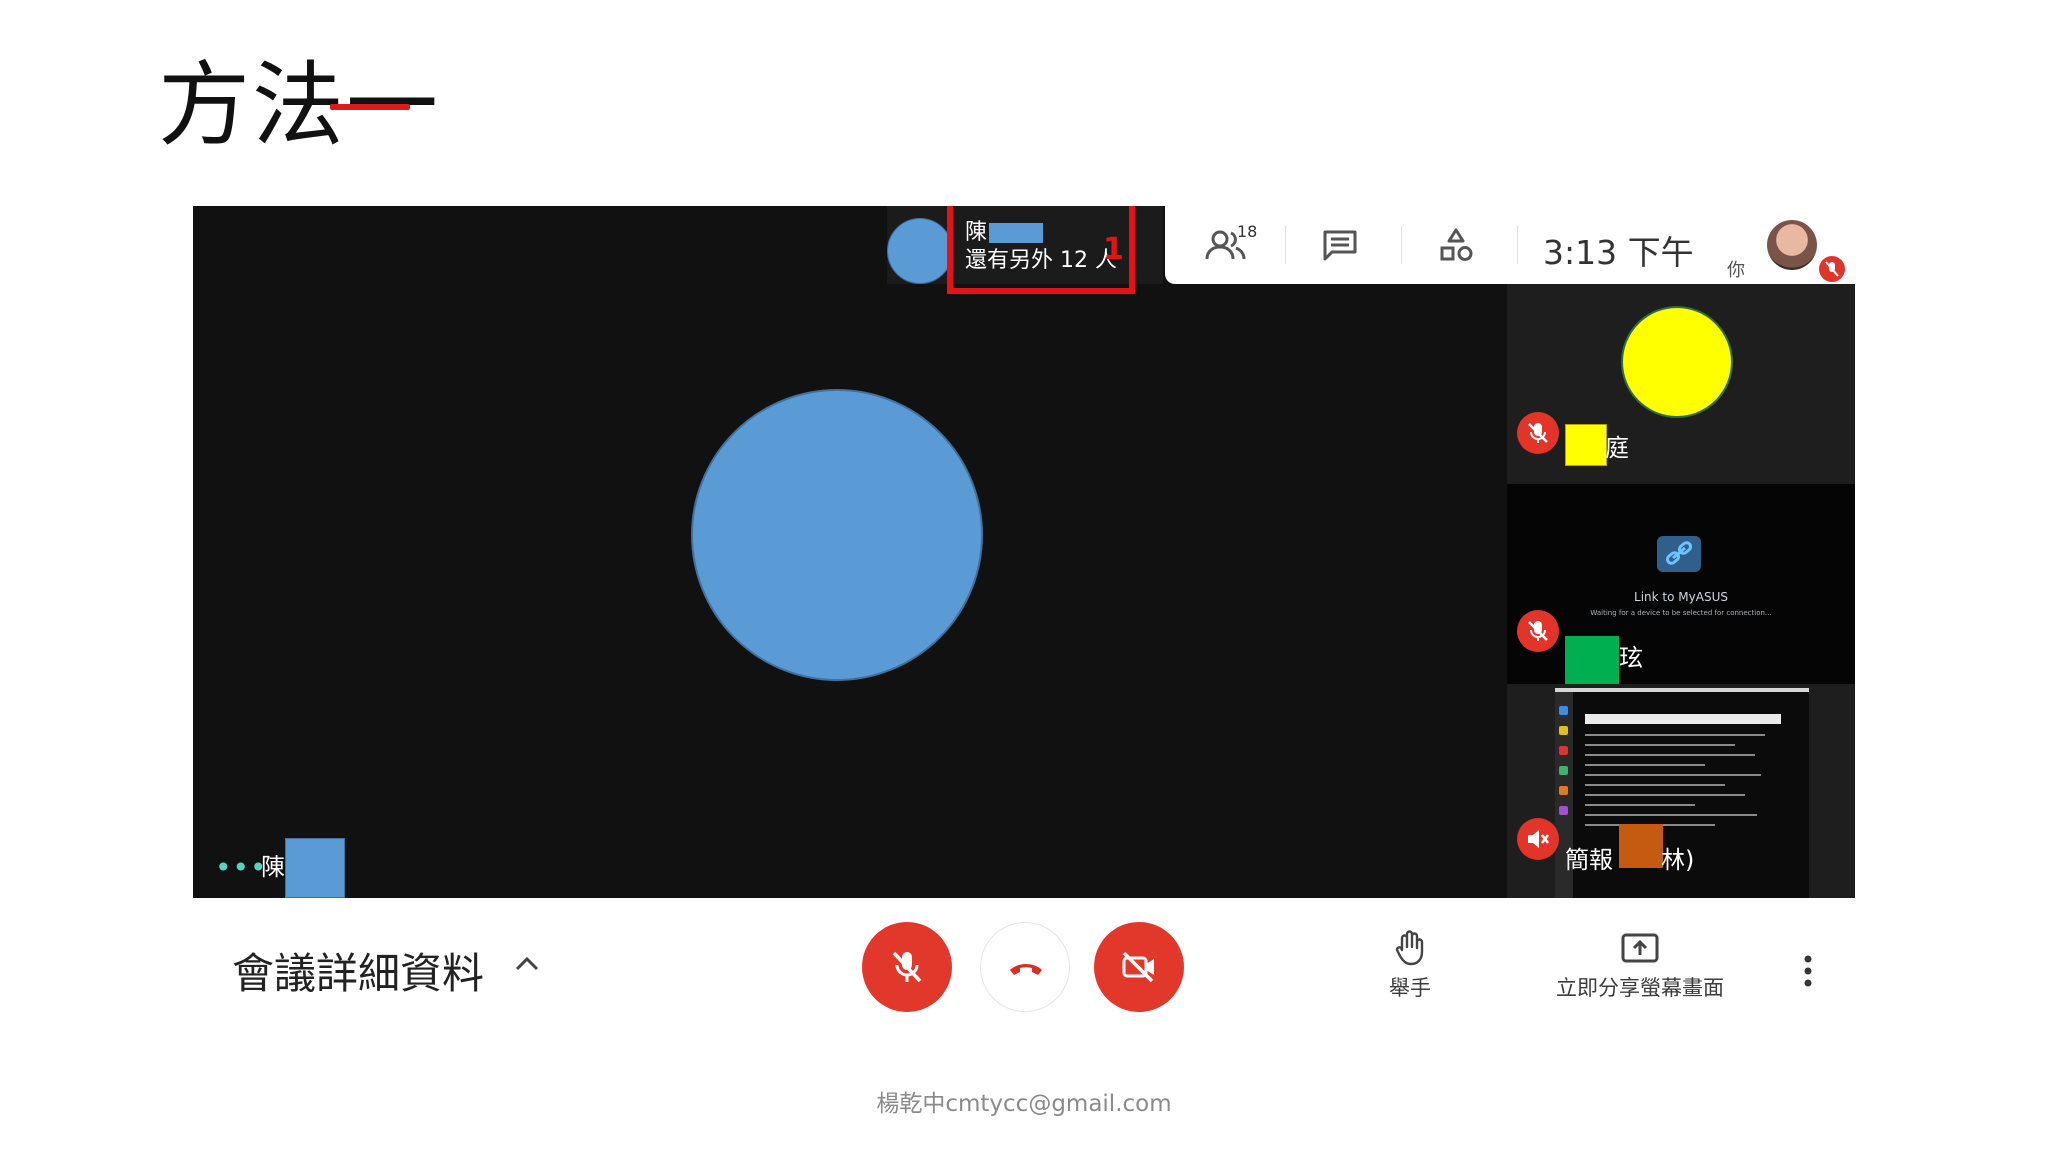 Image resolution: width=2048 pixels, height=1152 pixels. I want to click on activities-icon, so click(1456, 244).